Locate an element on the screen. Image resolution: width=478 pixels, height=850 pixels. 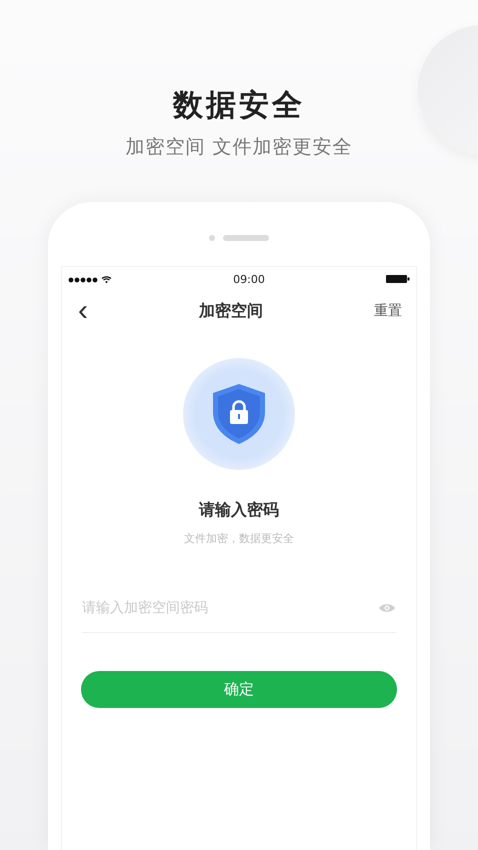
back-button: ‹ is located at coordinates (83, 311).